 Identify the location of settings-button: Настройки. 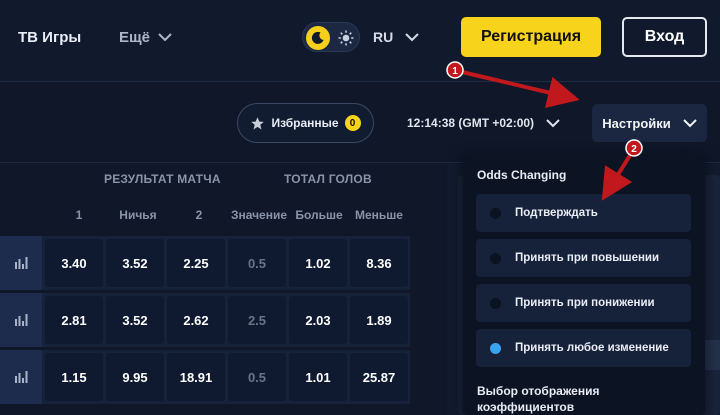
(649, 123).